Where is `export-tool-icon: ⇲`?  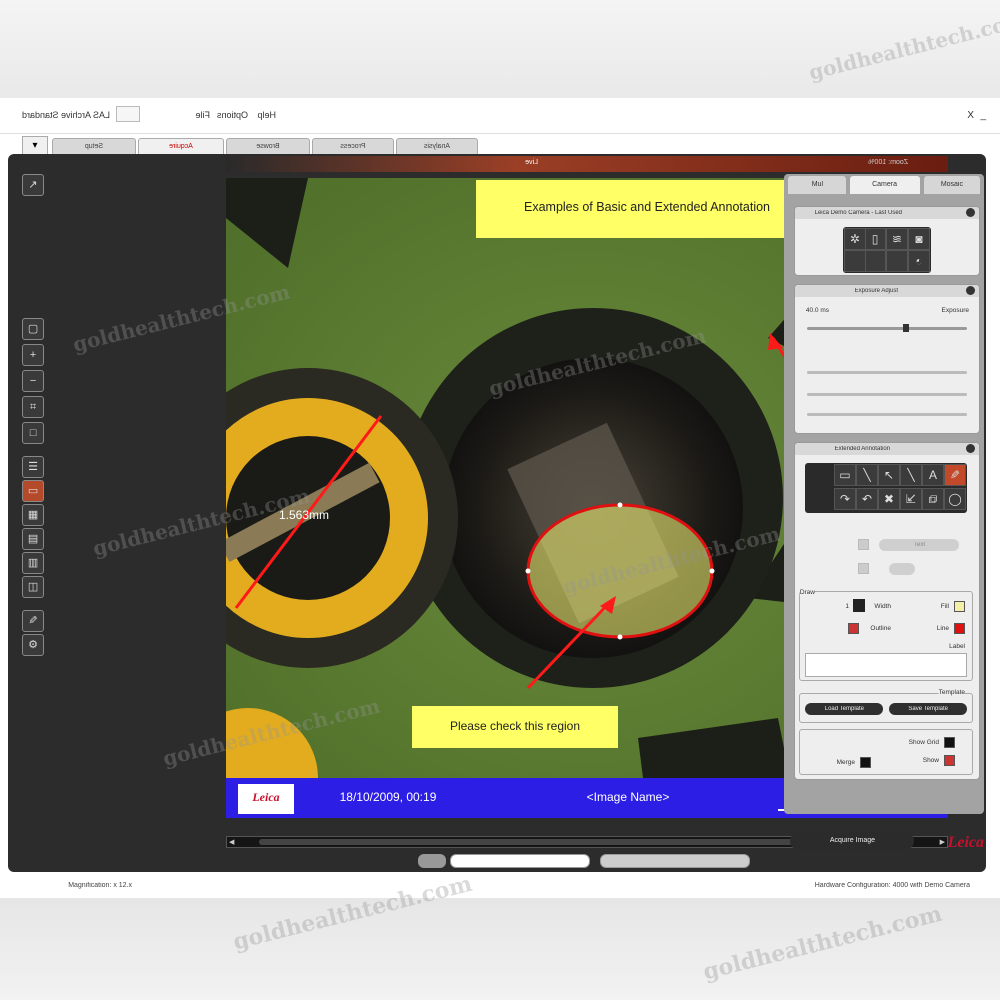 export-tool-icon: ⇲ is located at coordinates (911, 499).